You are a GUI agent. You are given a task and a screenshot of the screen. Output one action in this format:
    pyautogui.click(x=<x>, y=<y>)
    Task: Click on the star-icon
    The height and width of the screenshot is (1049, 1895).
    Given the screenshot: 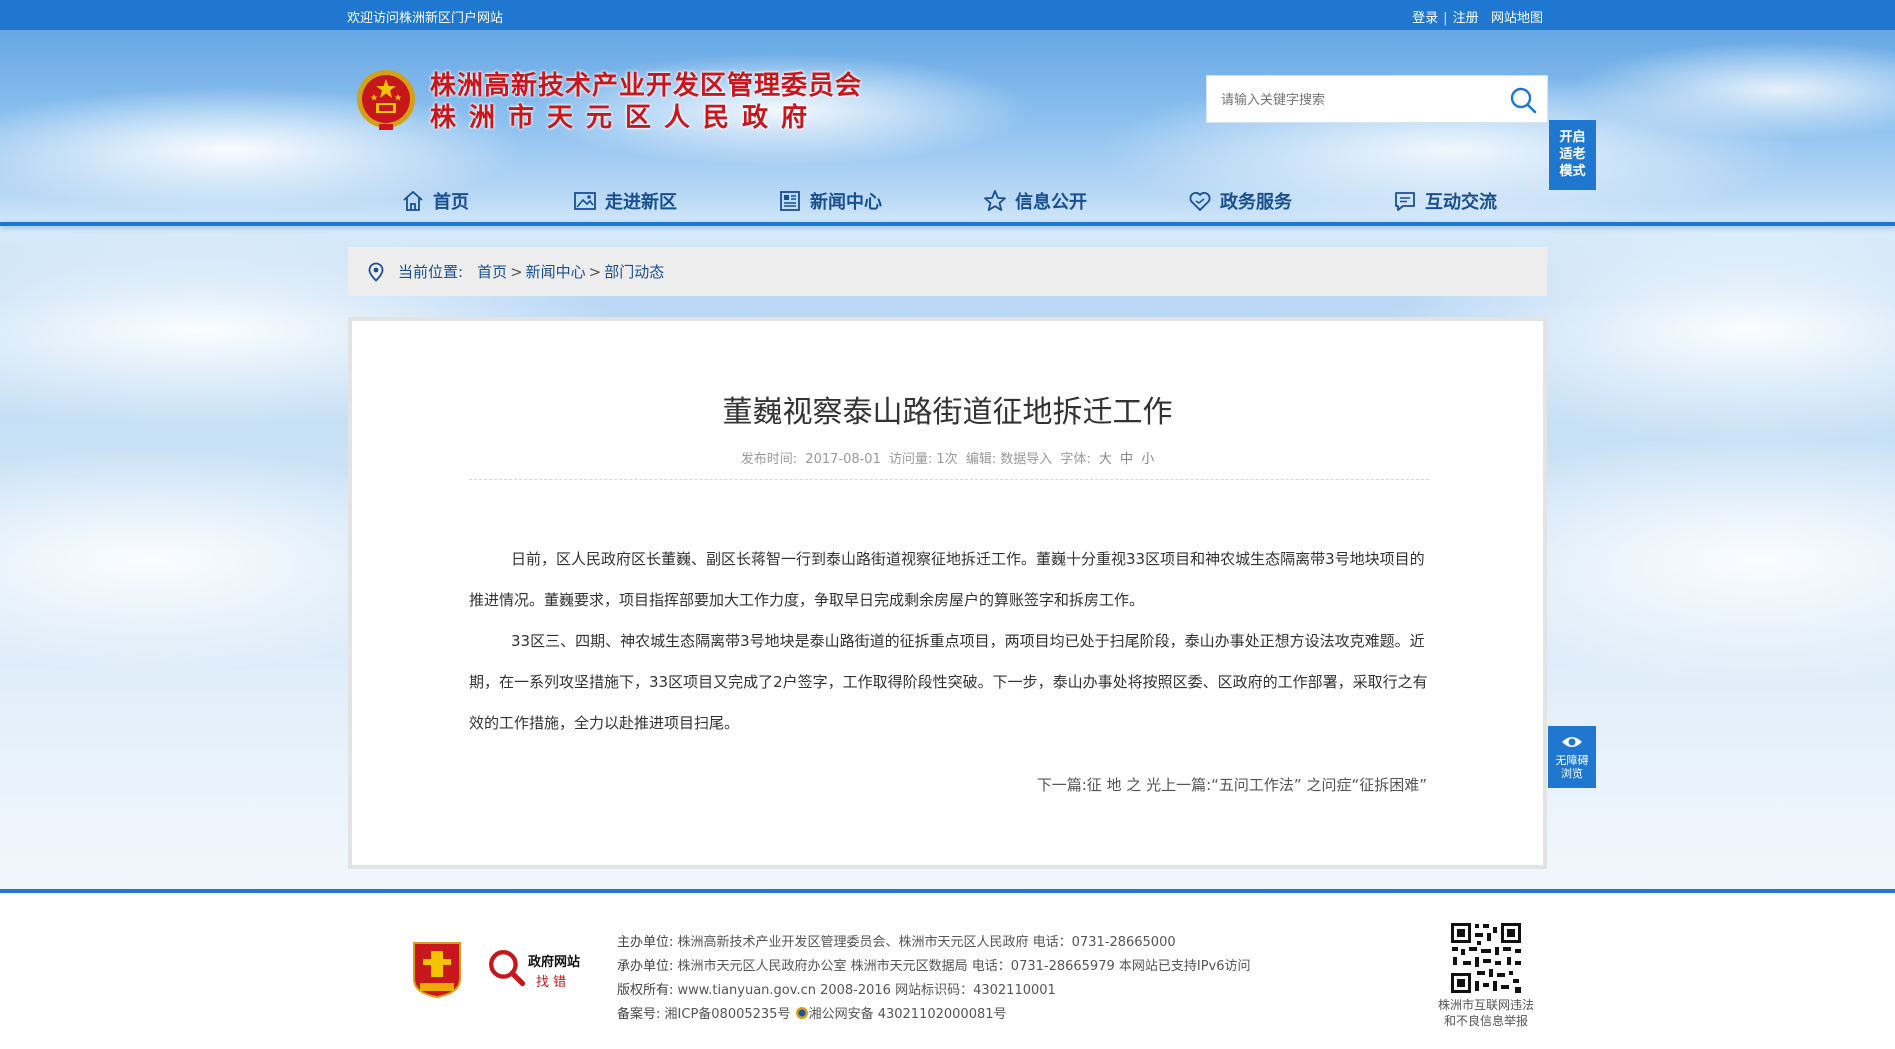 What is the action you would take?
    pyautogui.click(x=995, y=200)
    